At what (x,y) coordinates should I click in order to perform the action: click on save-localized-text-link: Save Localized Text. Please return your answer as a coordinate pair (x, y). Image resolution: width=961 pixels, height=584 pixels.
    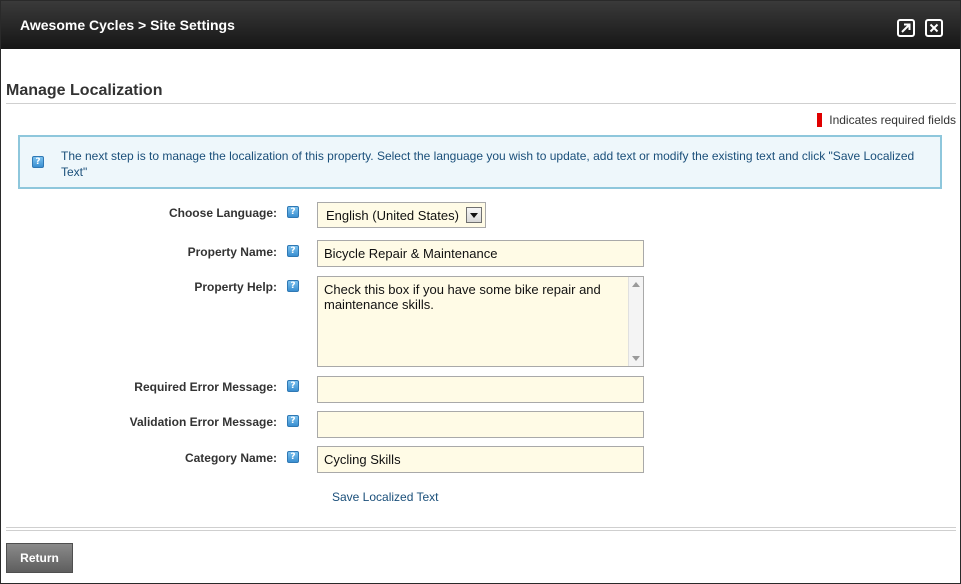
    Looking at the image, I should click on (385, 497).